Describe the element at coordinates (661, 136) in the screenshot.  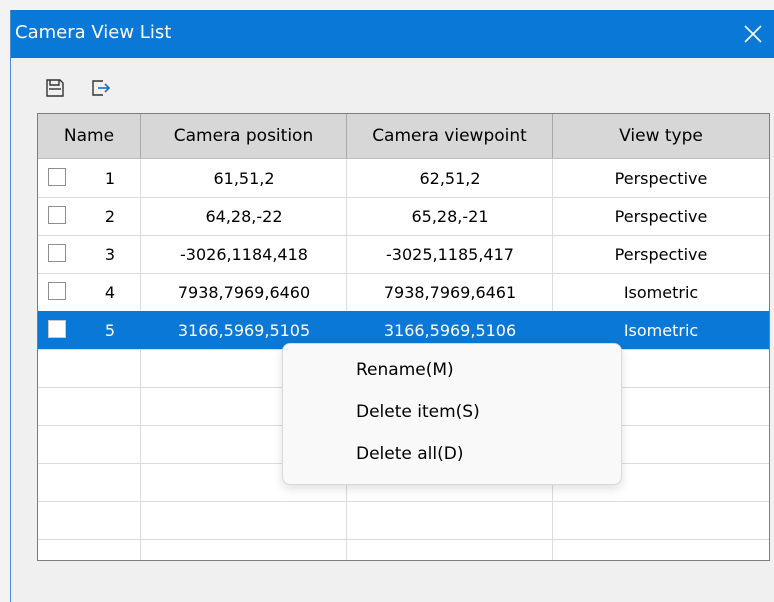
I see `column-header-view-type: View type` at that location.